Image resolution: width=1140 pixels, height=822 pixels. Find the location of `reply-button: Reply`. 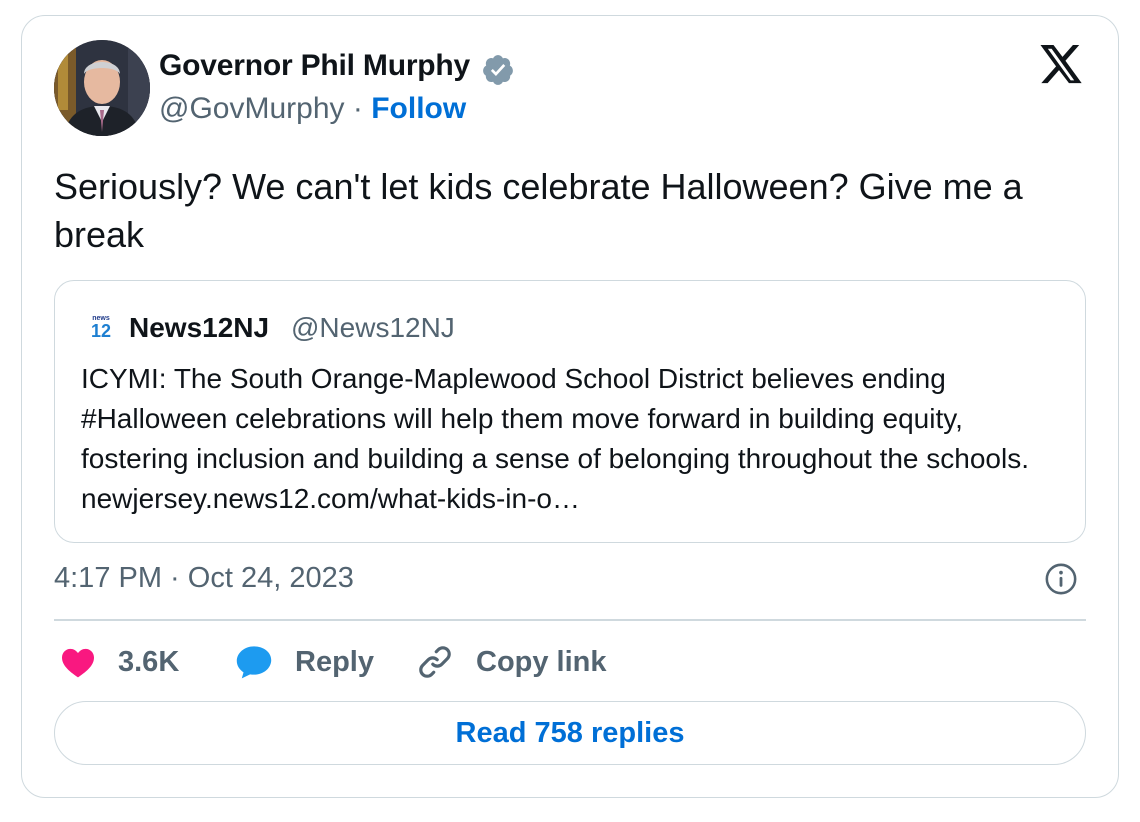

reply-button: Reply is located at coordinates (304, 662).